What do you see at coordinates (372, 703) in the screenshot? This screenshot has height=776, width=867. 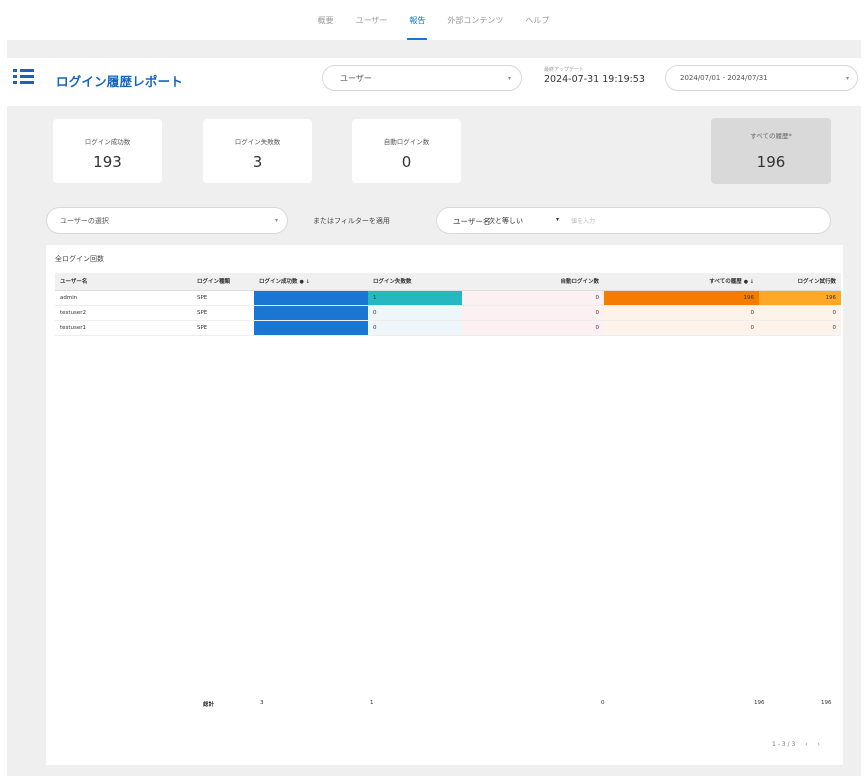 I see `total-fail: 1` at bounding box center [372, 703].